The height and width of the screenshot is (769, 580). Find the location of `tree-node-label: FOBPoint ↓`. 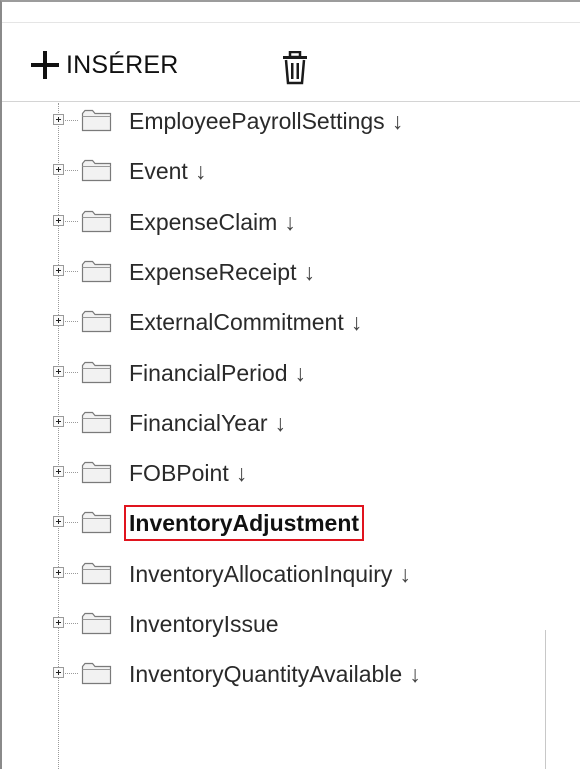

tree-node-label: FOBPoint ↓ is located at coordinates (188, 473).